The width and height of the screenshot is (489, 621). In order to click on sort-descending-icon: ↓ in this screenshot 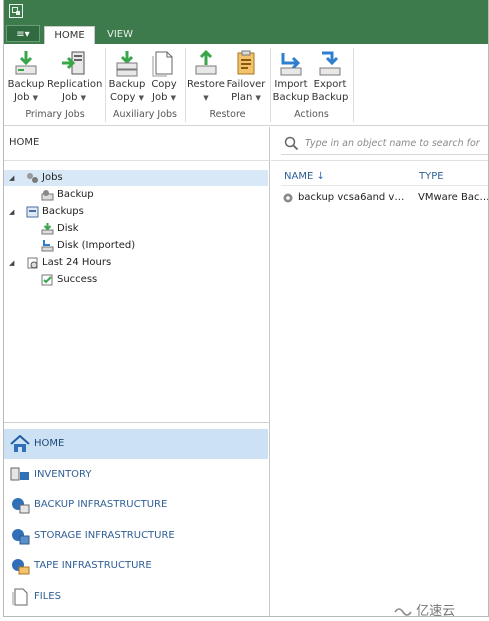, I will do `click(320, 176)`.